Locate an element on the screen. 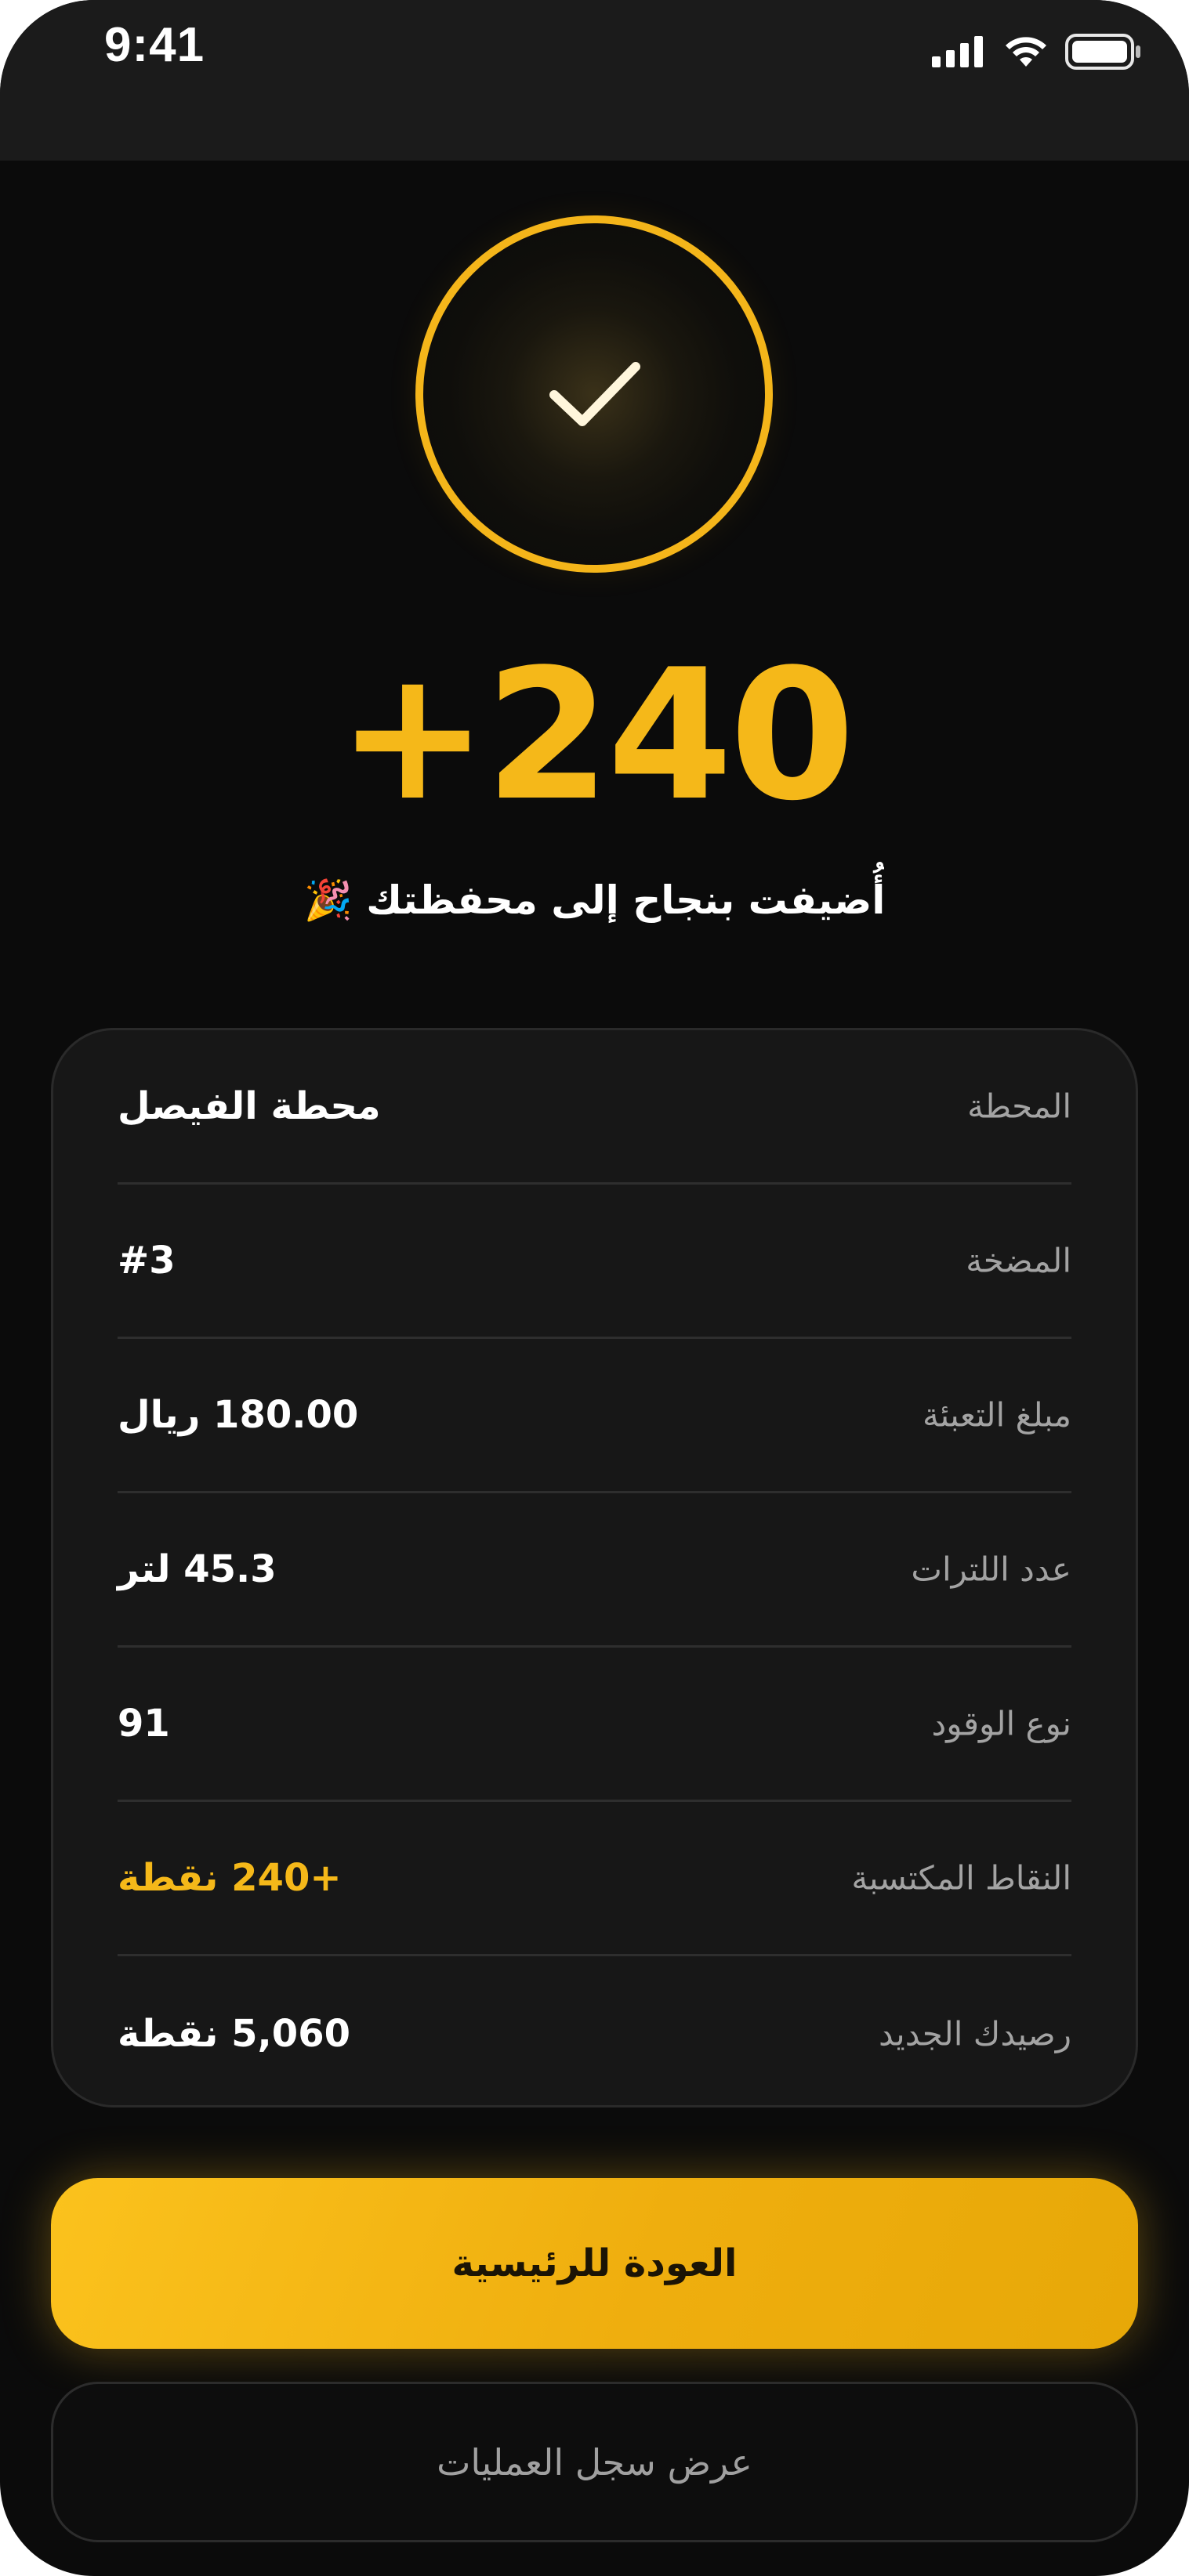 The height and width of the screenshot is (2576, 1189). detail-label: رصيدك الجديد is located at coordinates (975, 2034).